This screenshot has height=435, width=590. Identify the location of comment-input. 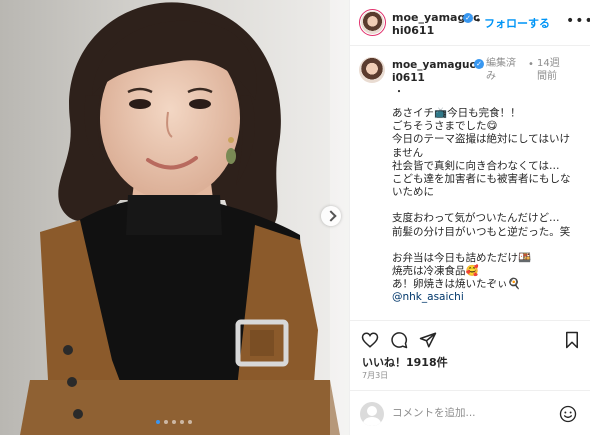
(472, 413).